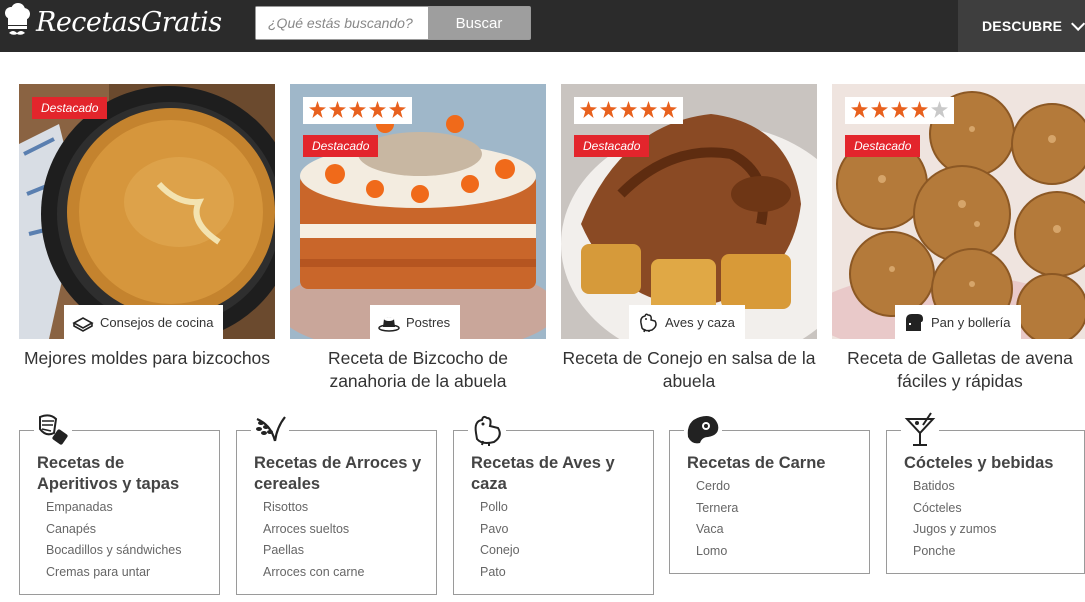 Image resolution: width=1085 pixels, height=602 pixels. What do you see at coordinates (776, 509) in the screenshot?
I see `subcategory-link: Ternera` at bounding box center [776, 509].